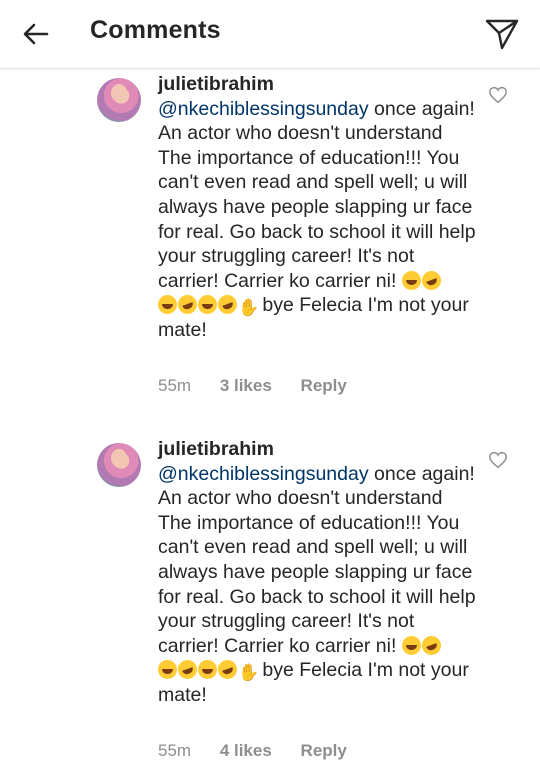 This screenshot has width=540, height=780. I want to click on send-icon, so click(502, 34).